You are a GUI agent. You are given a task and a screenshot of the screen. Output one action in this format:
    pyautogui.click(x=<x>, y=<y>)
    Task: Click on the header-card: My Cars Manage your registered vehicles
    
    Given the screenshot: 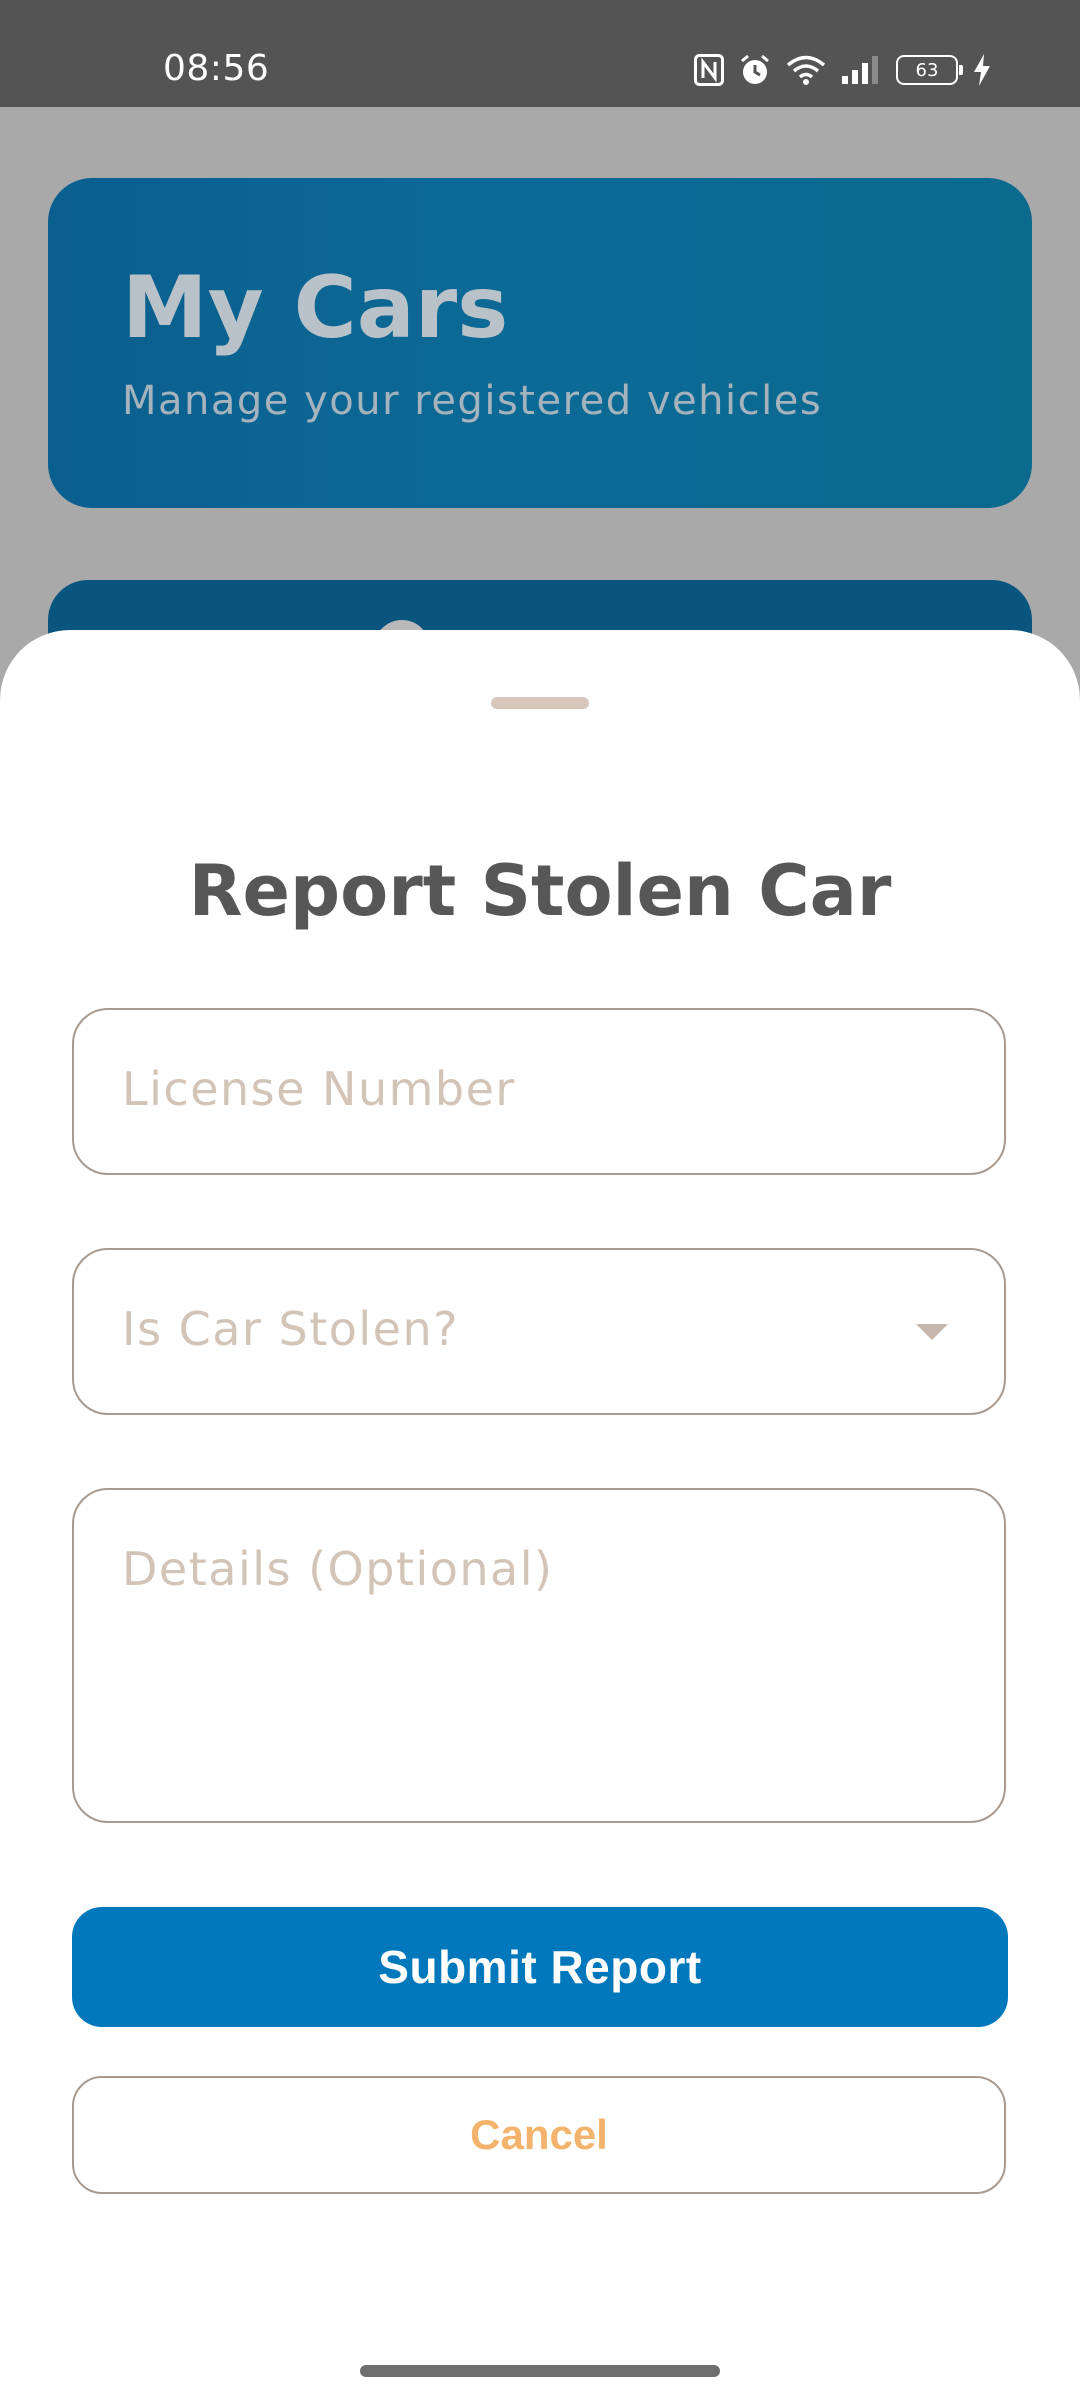 What is the action you would take?
    pyautogui.click(x=540, y=343)
    